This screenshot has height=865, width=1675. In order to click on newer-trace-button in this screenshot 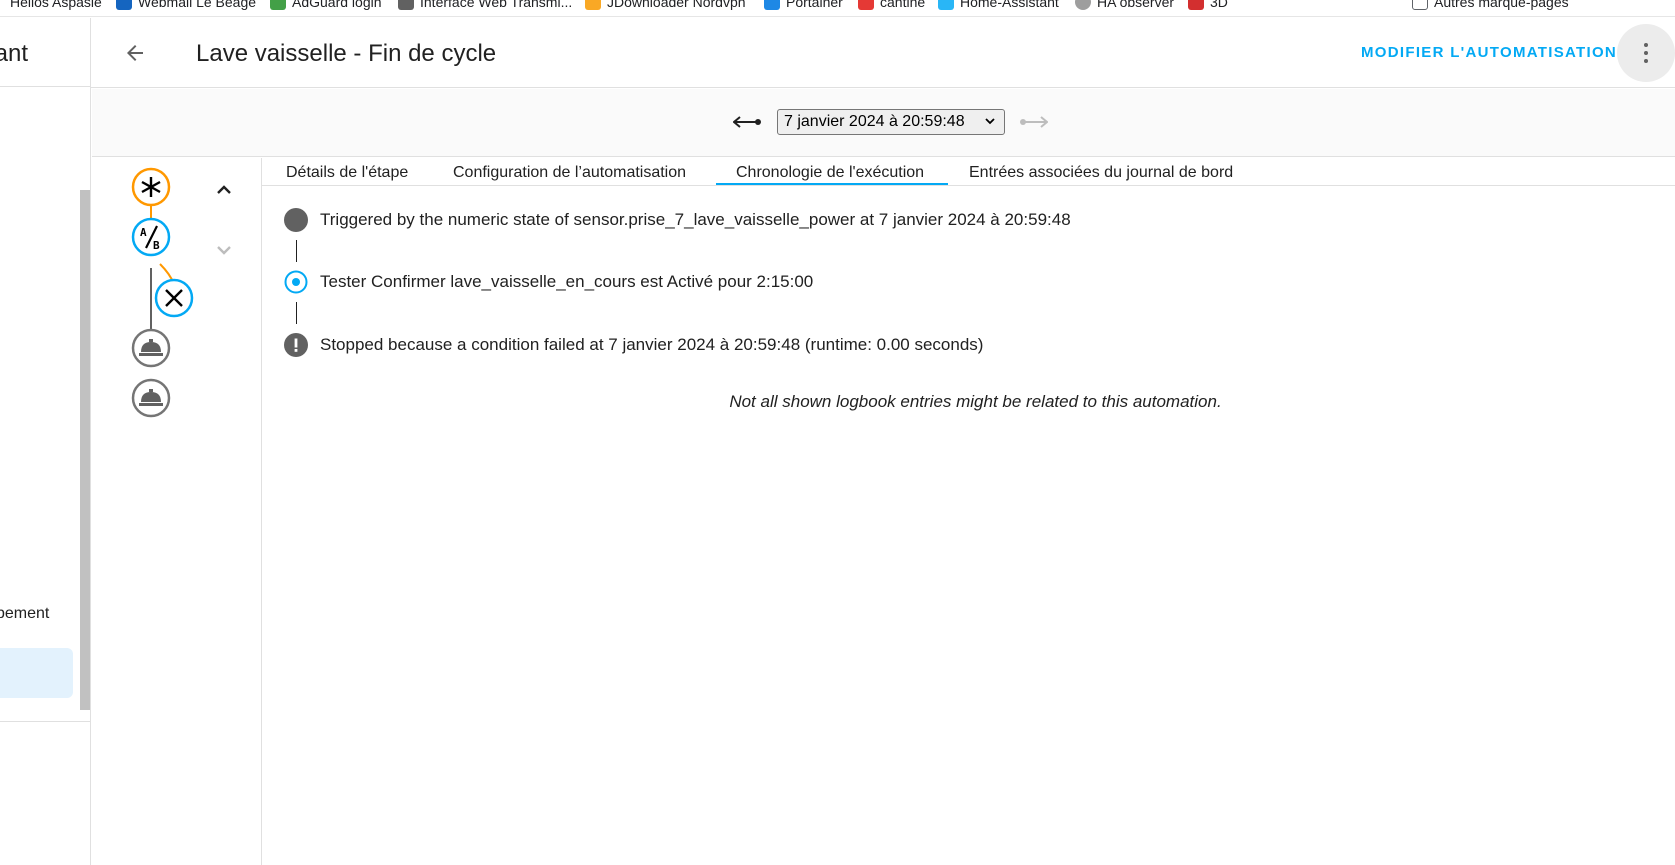, I will do `click(1034, 122)`.